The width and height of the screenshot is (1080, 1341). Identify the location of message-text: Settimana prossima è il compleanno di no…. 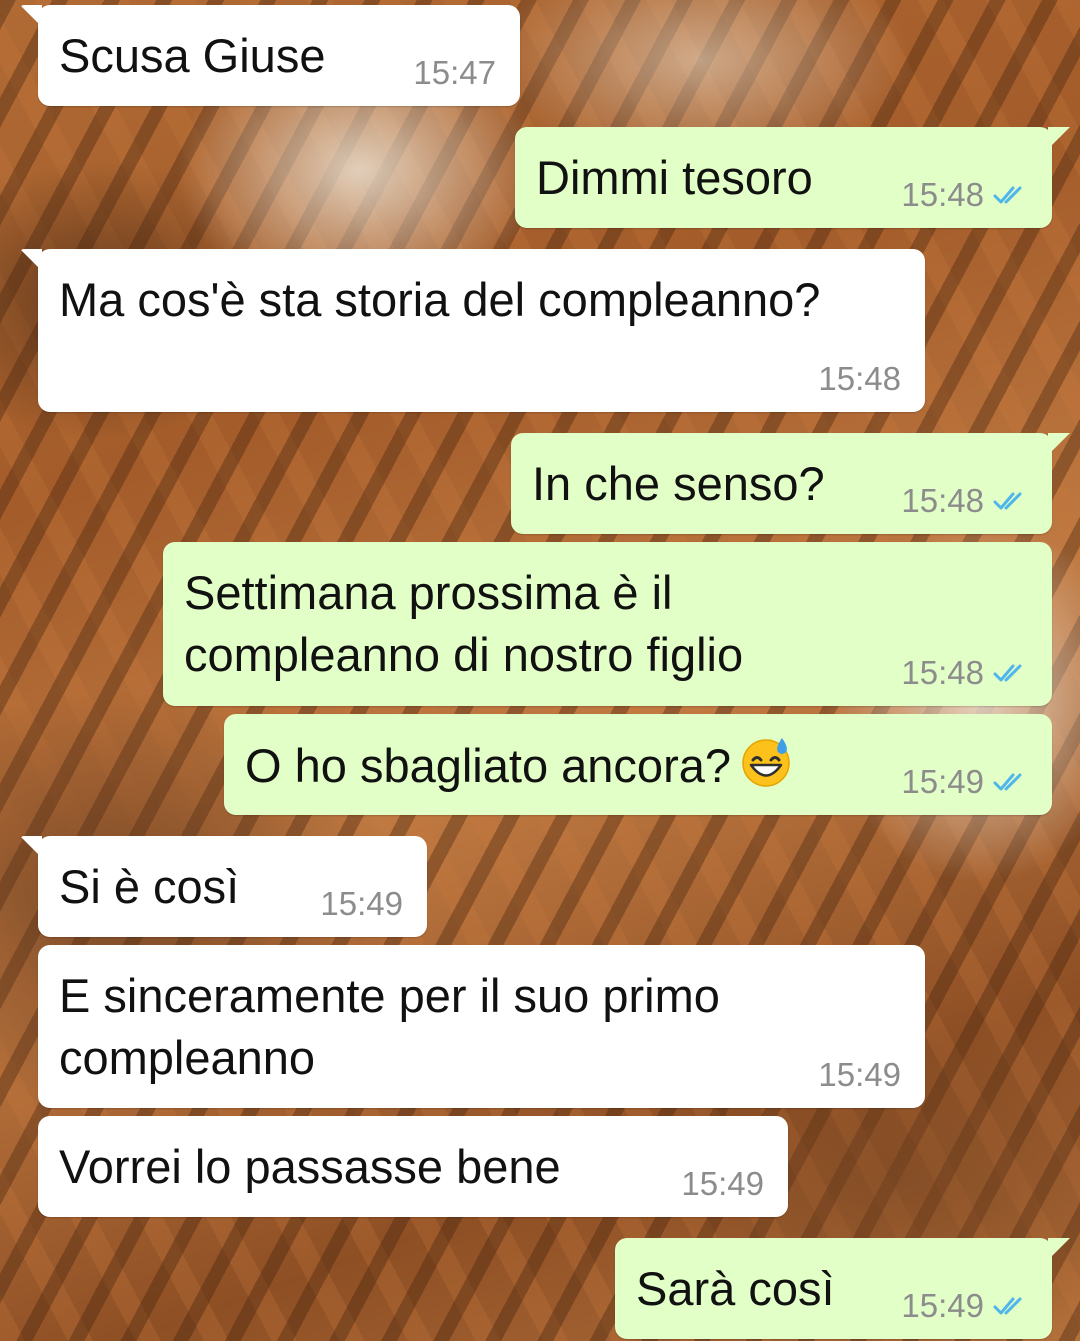
(463, 624).